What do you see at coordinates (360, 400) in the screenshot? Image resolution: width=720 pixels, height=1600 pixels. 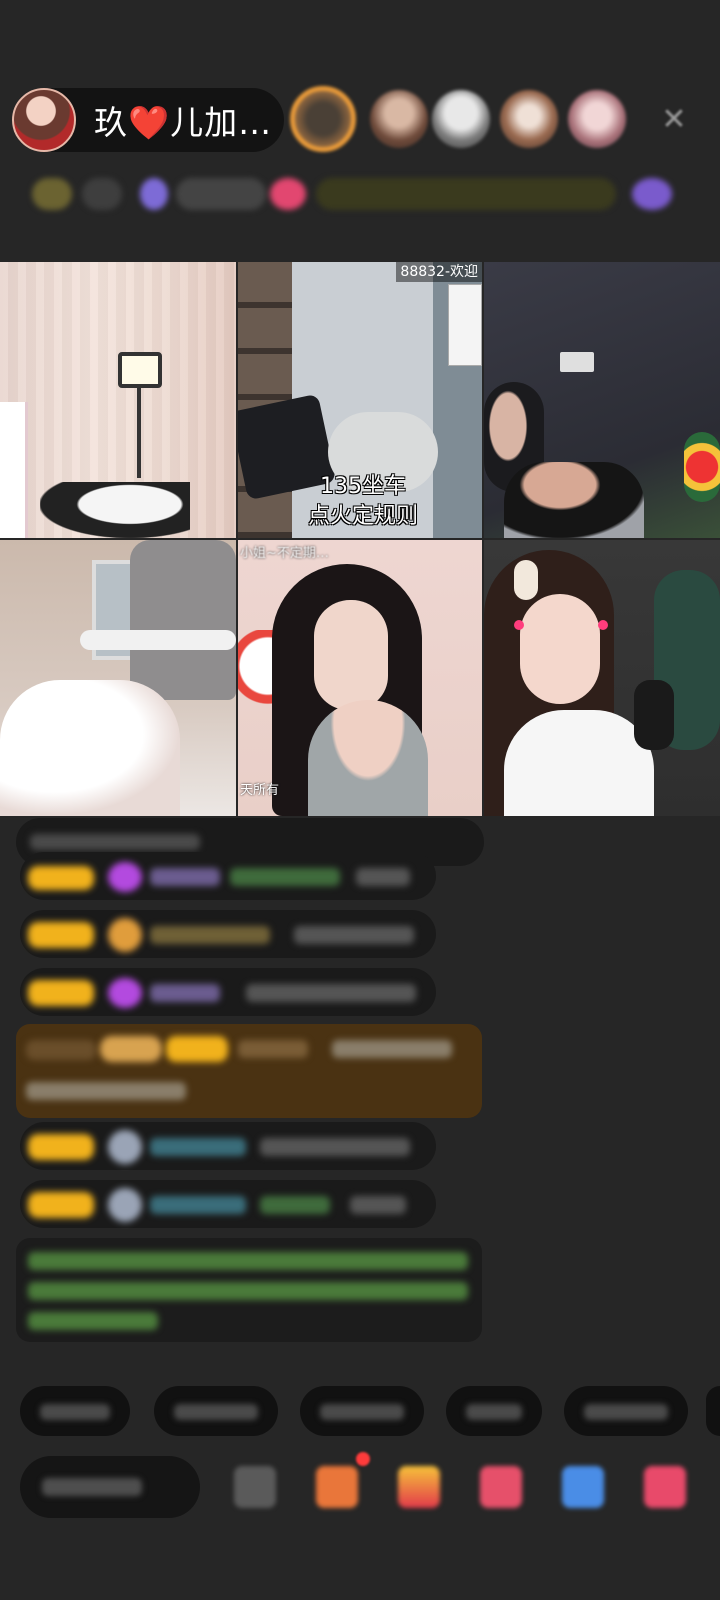 I see `video-tile-2: 88832-欢迎 135坐车 点火定规则` at bounding box center [360, 400].